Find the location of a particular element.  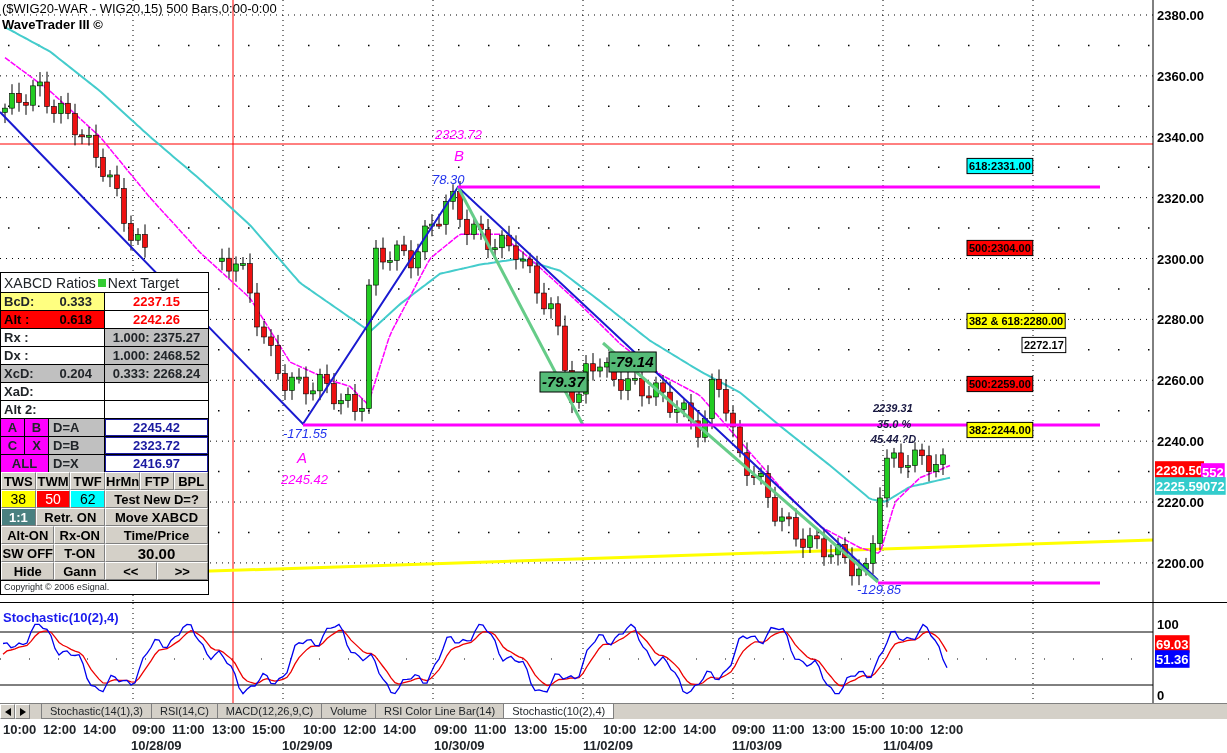

value-label: -79.14 is located at coordinates (632, 362).